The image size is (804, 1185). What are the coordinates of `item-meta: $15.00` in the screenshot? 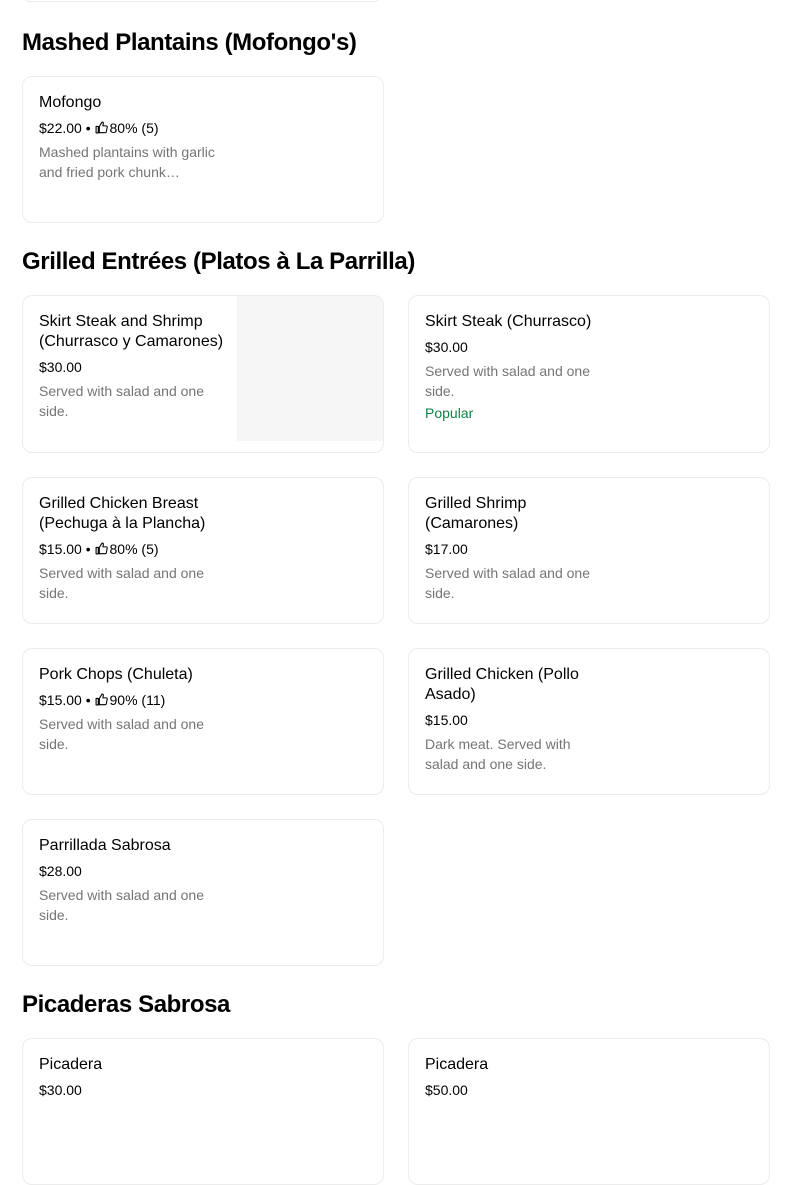 It's located at (517, 720).